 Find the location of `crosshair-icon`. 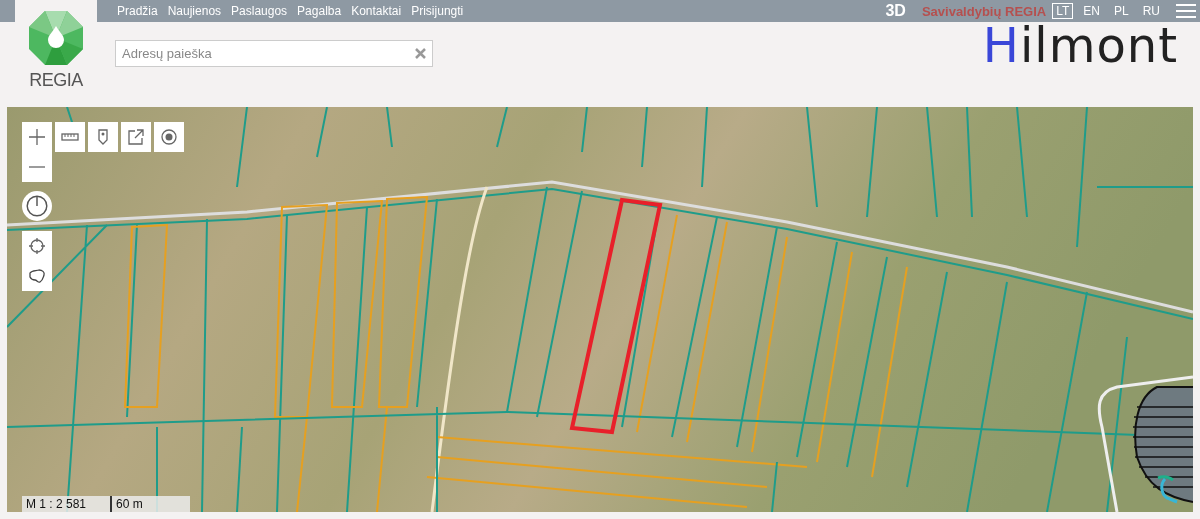

crosshair-icon is located at coordinates (37, 246).